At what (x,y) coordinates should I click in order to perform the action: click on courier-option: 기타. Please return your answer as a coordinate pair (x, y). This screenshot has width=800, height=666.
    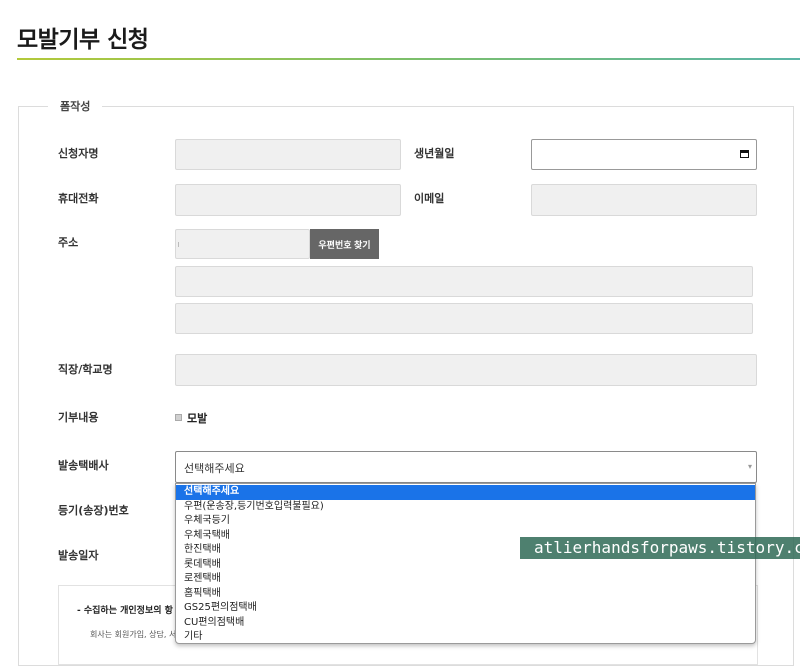
    Looking at the image, I should click on (465, 637).